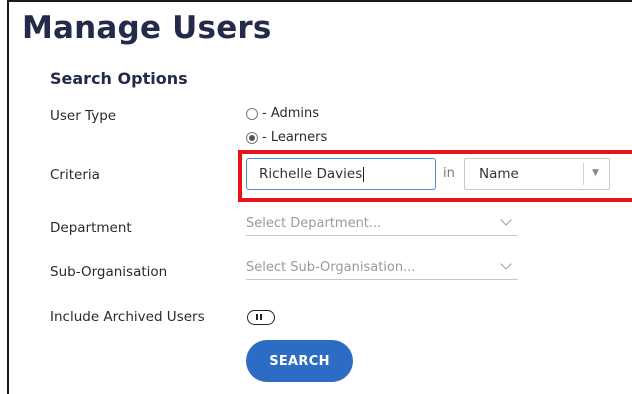 This screenshot has width=632, height=394. Describe the element at coordinates (252, 113) in the screenshot. I see `radio-circle-icon` at that location.